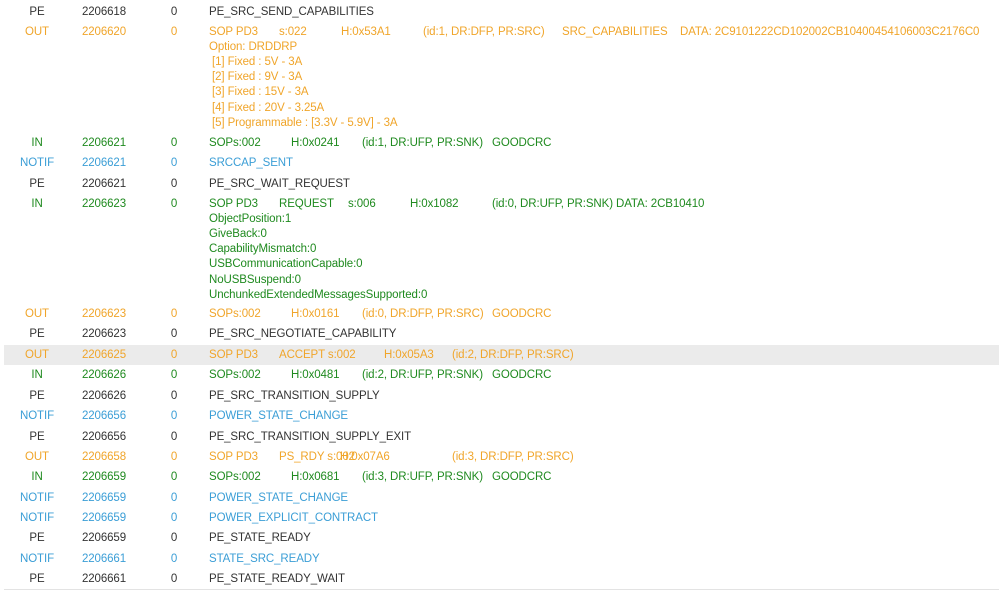  What do you see at coordinates (501, 518) in the screenshot?
I see `log-row: NOTIF 2206659 0 POWER_EXPLICIT_CONTRACT` at bounding box center [501, 518].